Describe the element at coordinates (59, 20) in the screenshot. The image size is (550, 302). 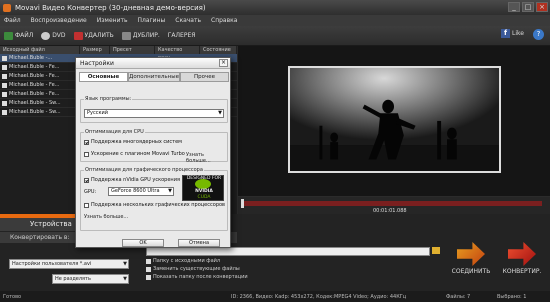
I see `menu-playback: Воспроизведение` at that location.